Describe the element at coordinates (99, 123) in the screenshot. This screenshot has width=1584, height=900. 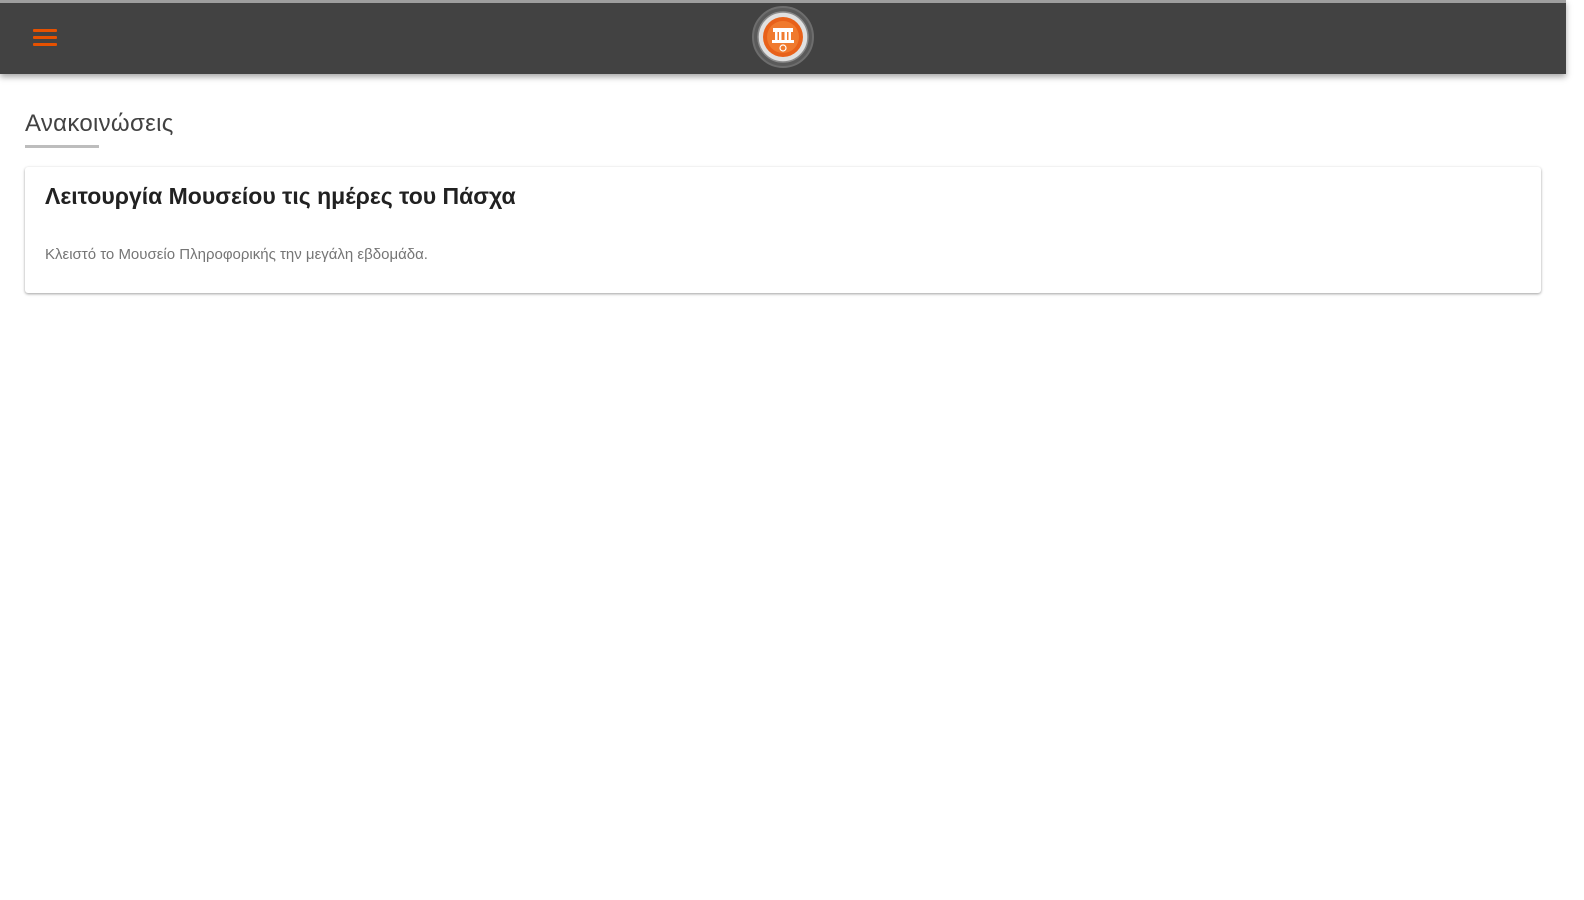
I see `page-title: Ανακοινώσεις` at that location.